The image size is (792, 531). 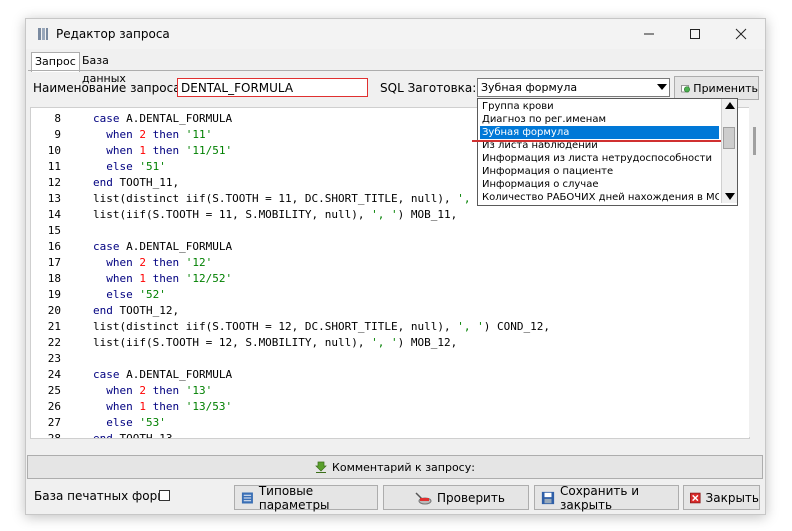 I want to click on dropdown-item: Информация о пациенте, so click(x=599, y=171).